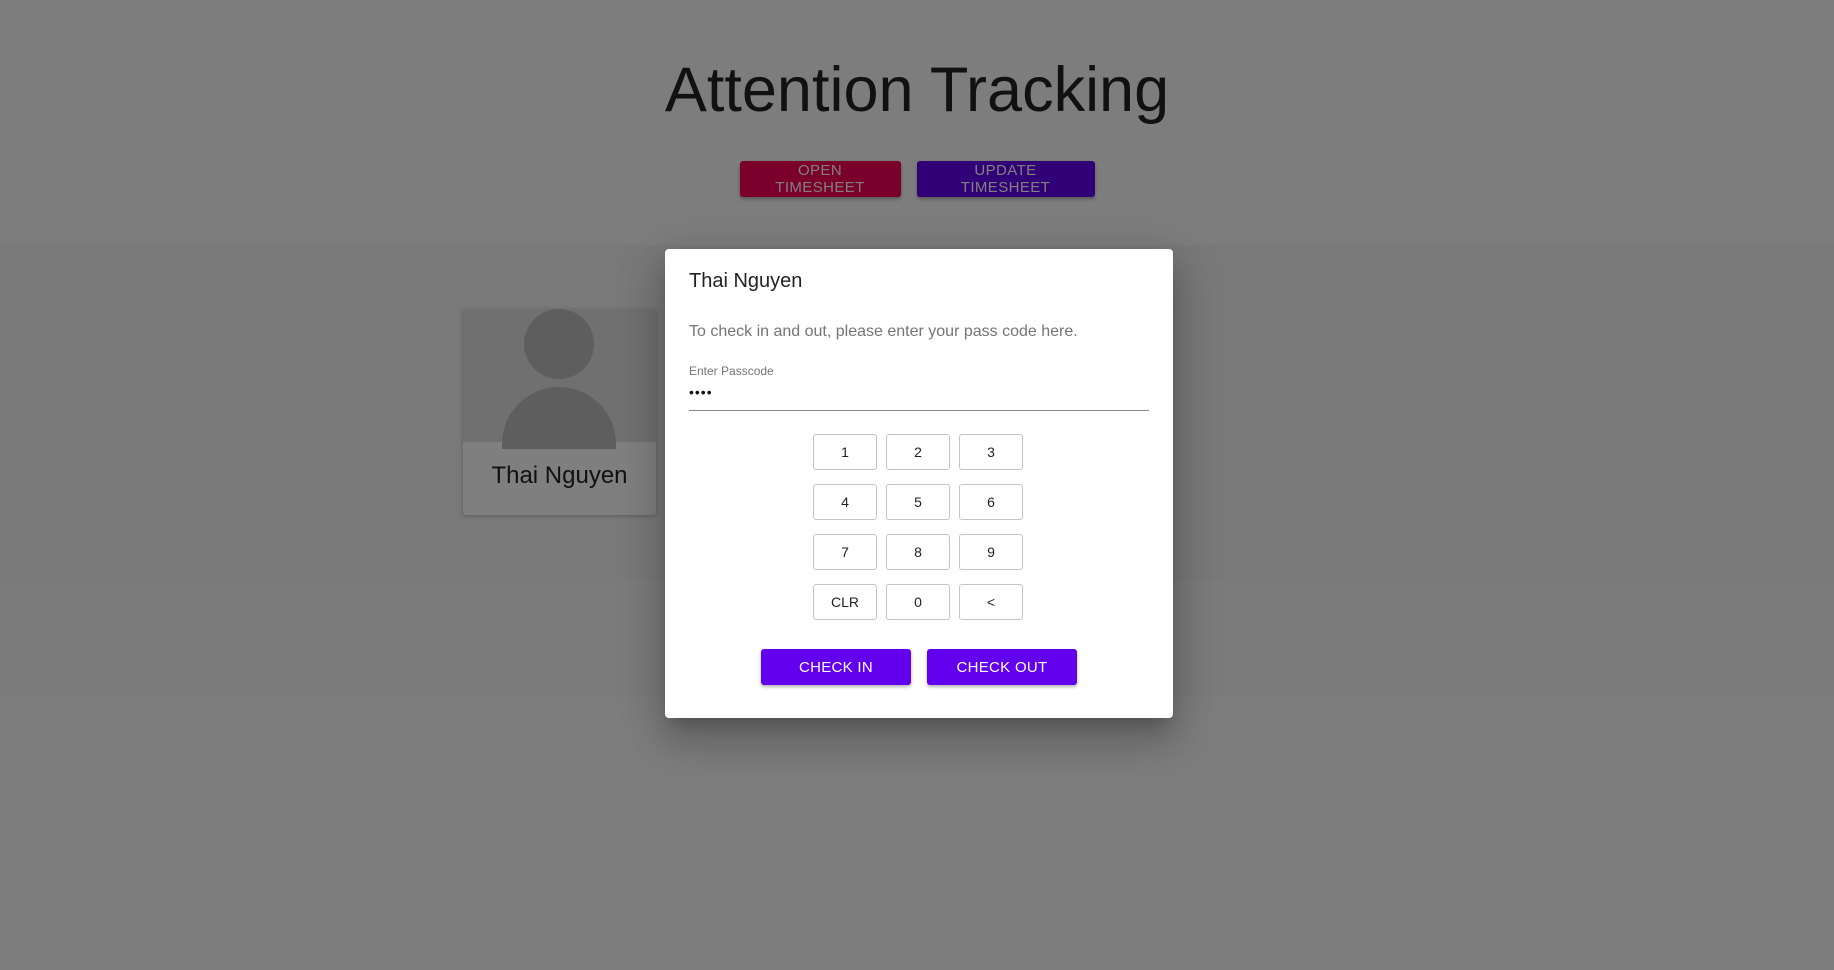  What do you see at coordinates (991, 552) in the screenshot?
I see `keypad-key-9: 9` at bounding box center [991, 552].